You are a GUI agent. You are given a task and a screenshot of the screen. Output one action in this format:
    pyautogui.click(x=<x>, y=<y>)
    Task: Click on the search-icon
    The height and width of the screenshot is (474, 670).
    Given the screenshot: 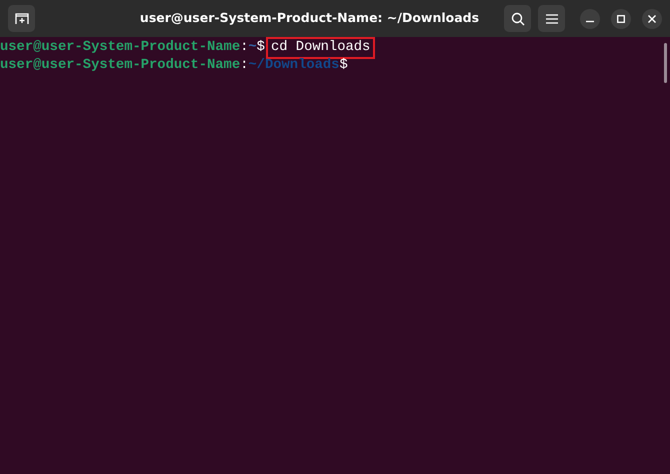 What is the action you would take?
    pyautogui.click(x=517, y=19)
    